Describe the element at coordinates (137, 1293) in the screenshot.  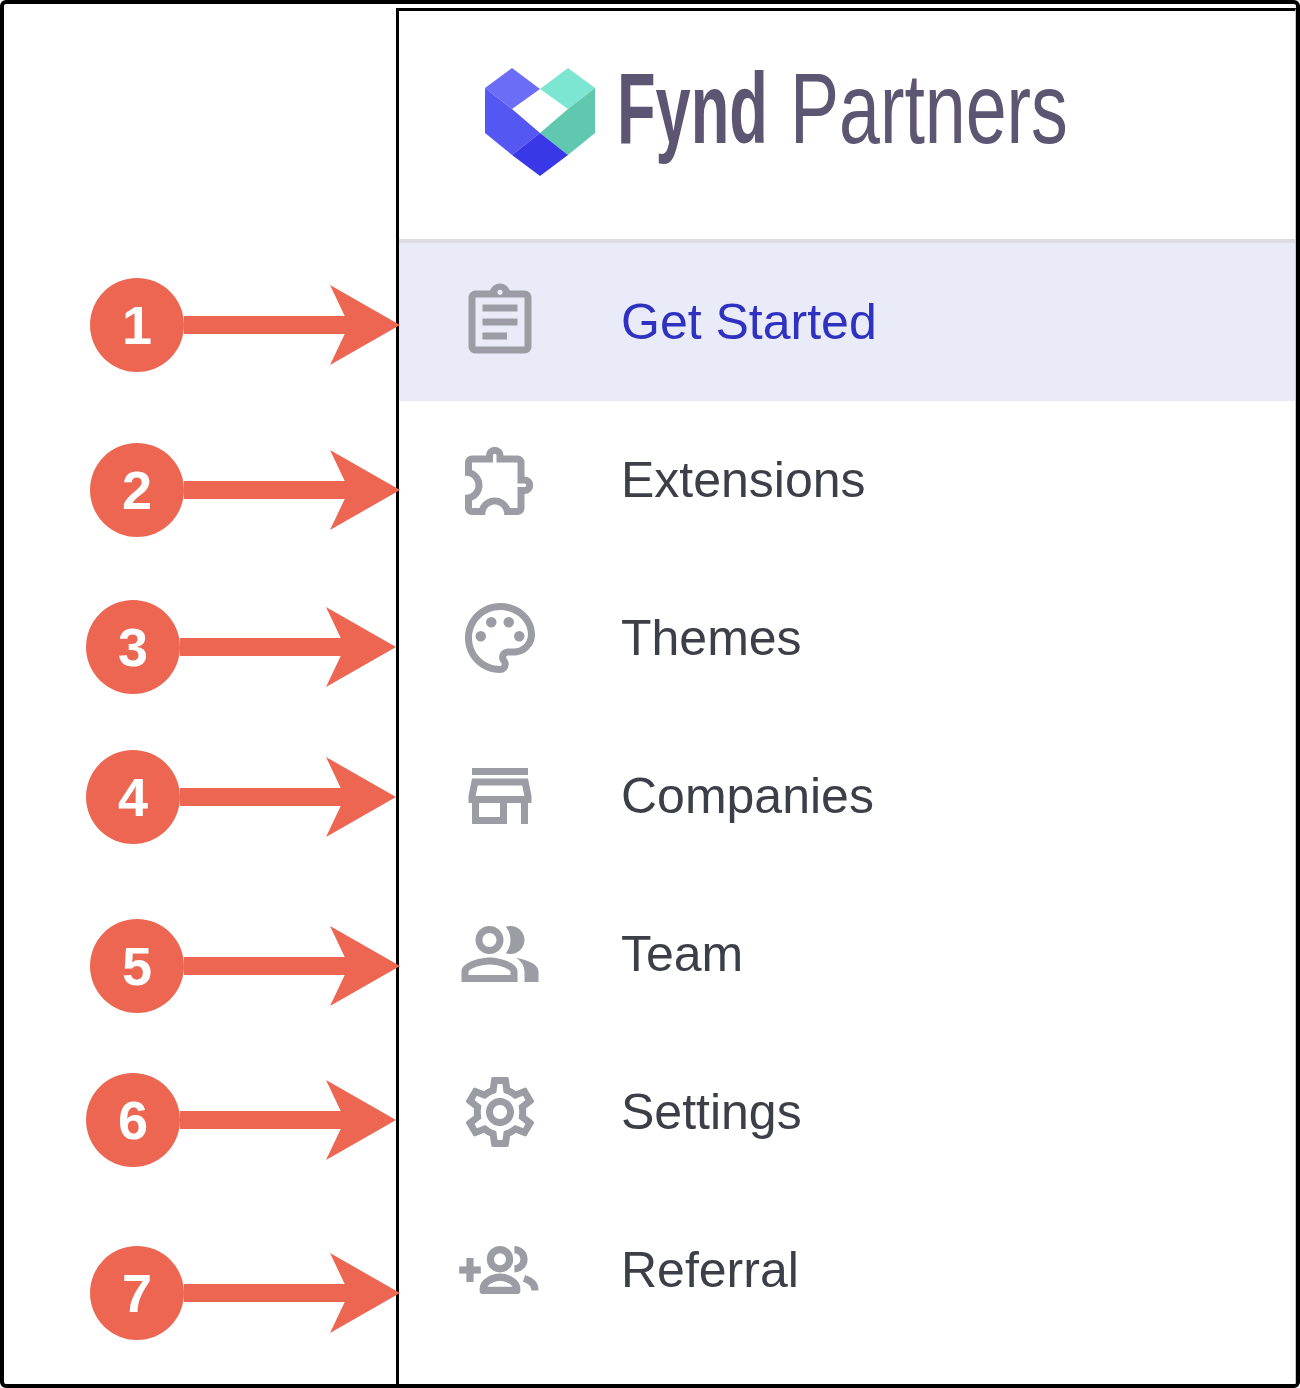
I see `step-marker: 7` at that location.